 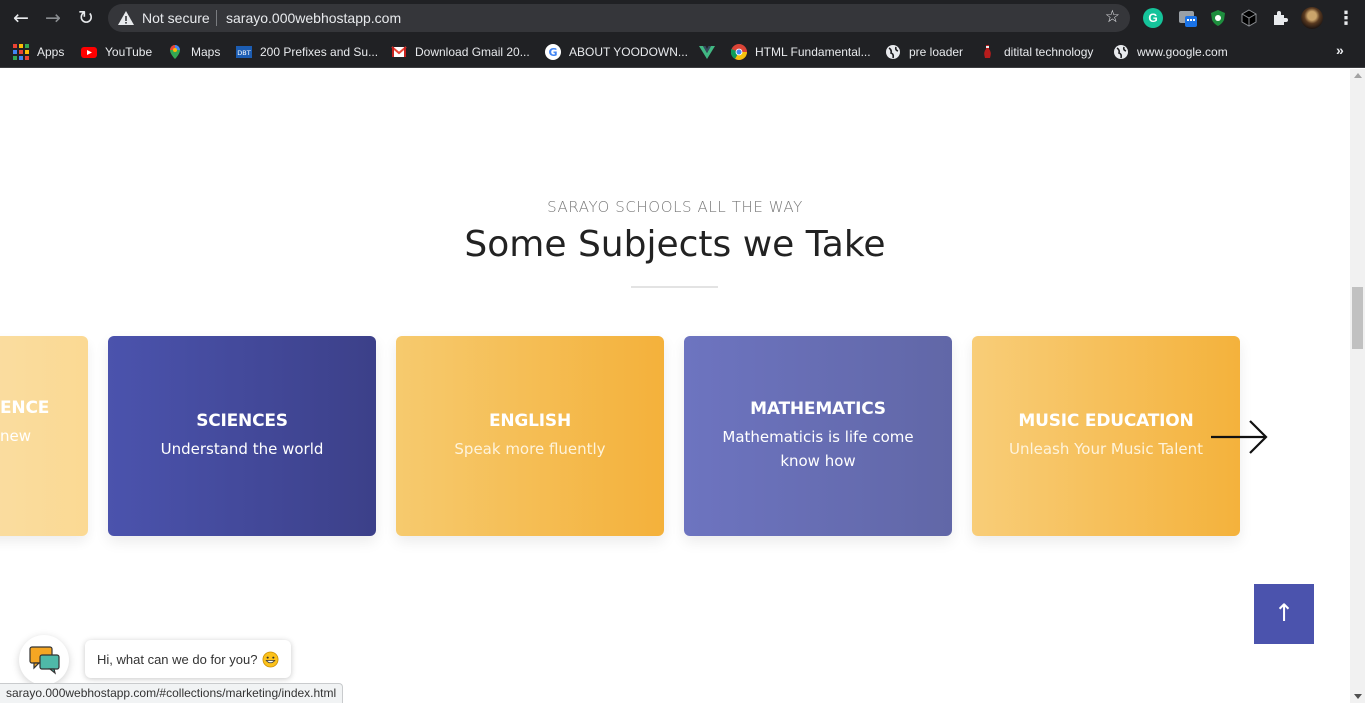 What do you see at coordinates (44, 436) in the screenshot?
I see `subject-card-partial: ENCE new` at bounding box center [44, 436].